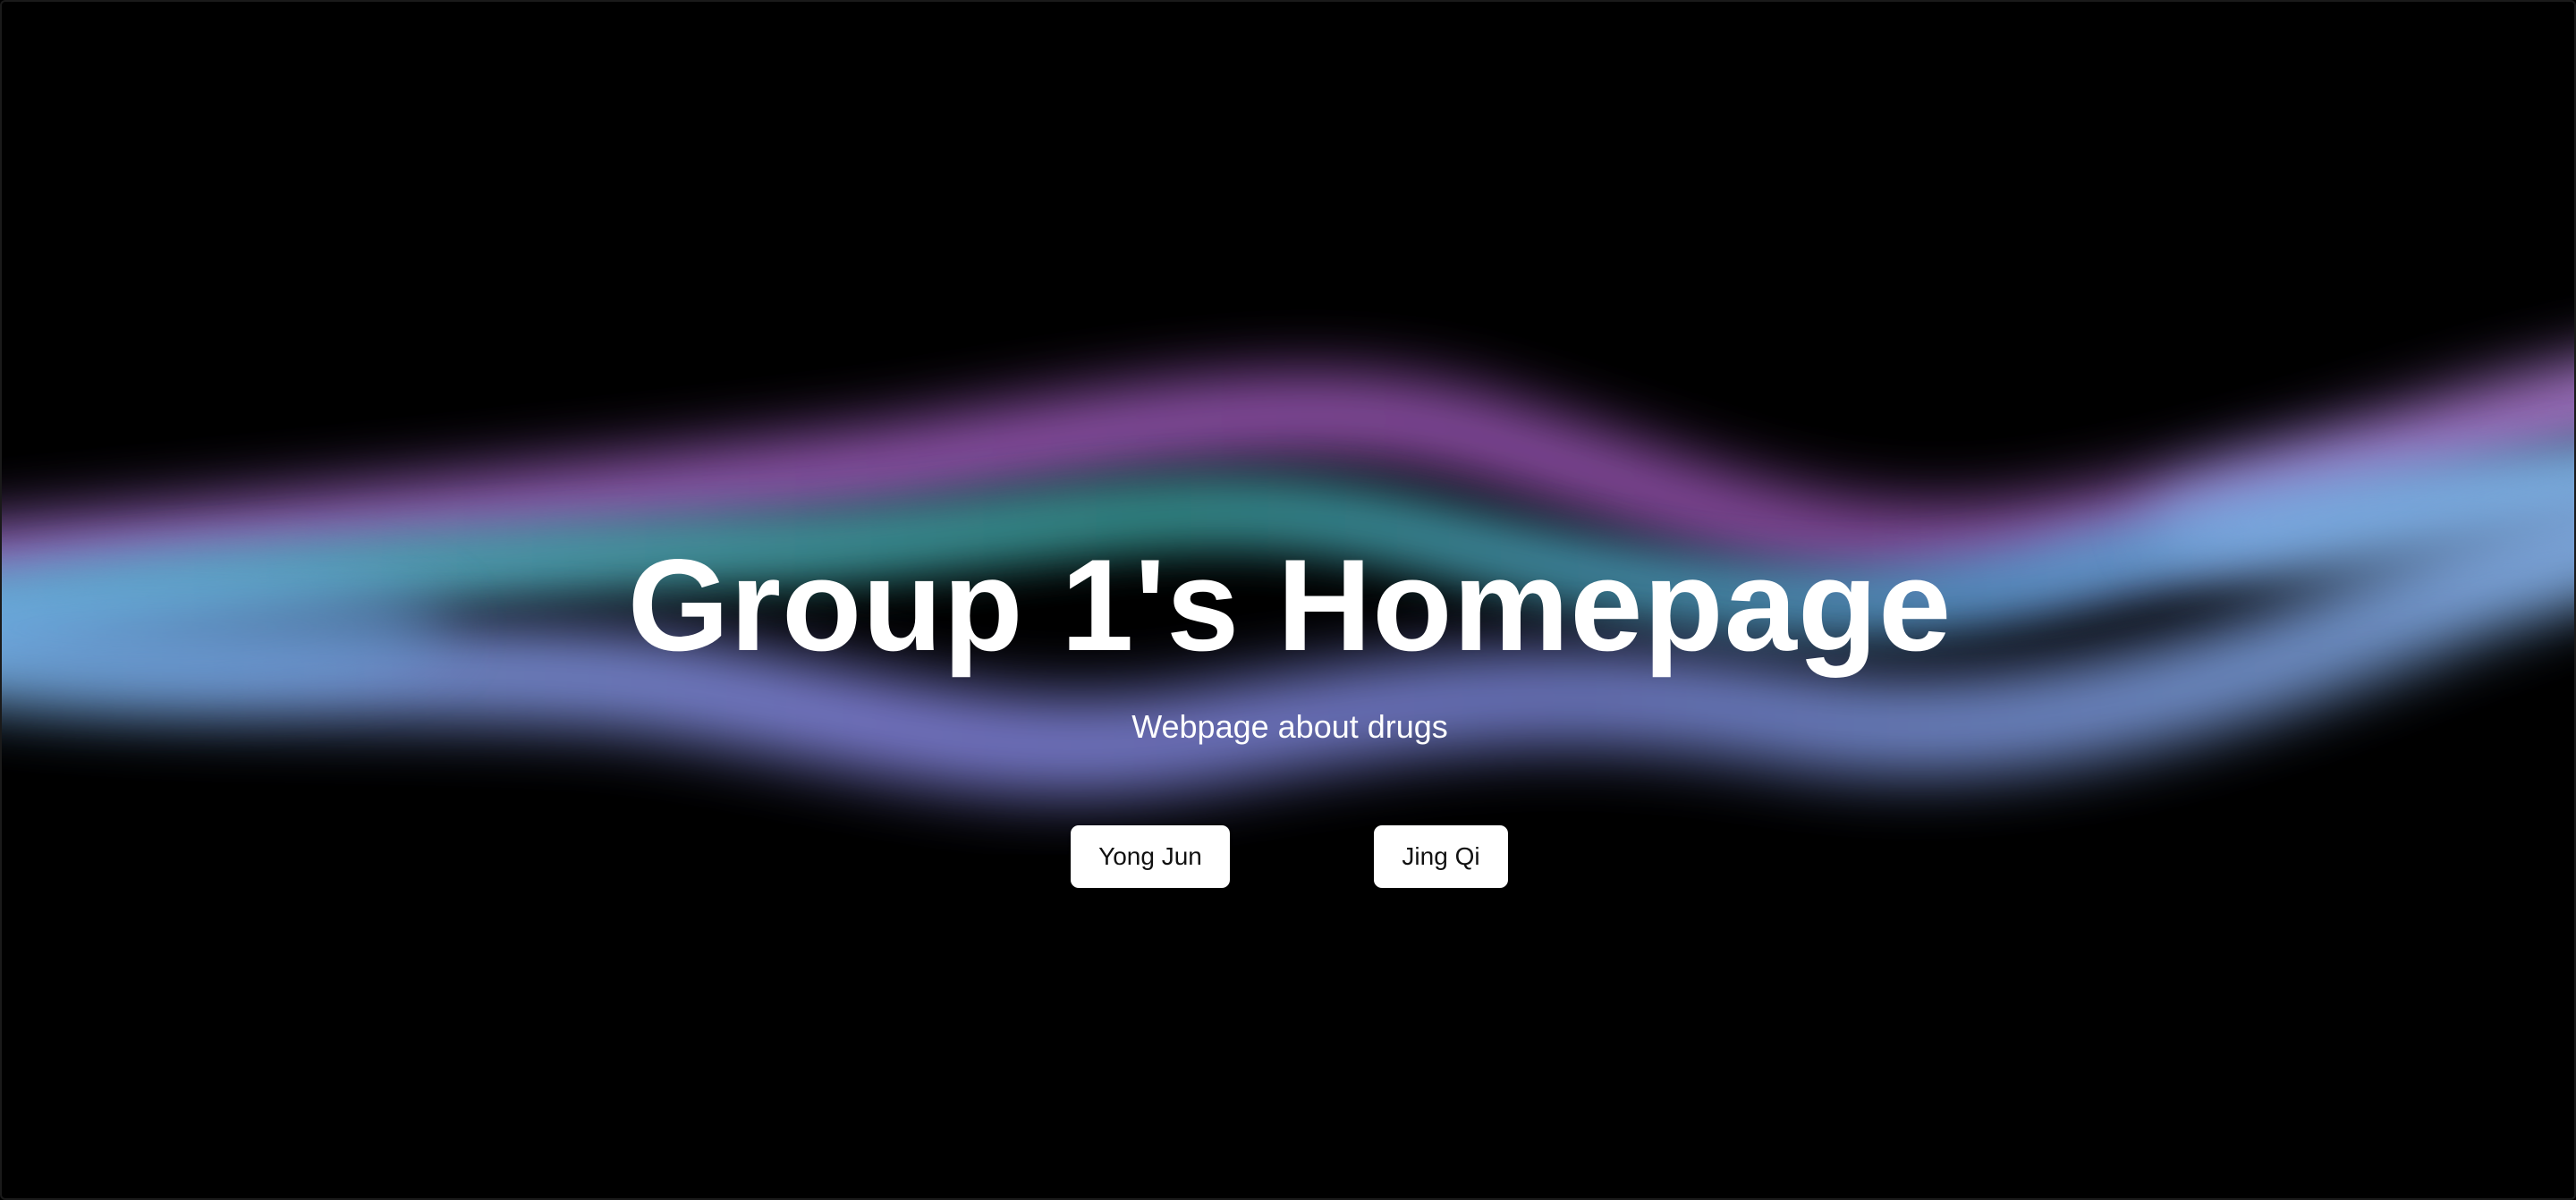  What do you see at coordinates (1441, 857) in the screenshot?
I see `jing-qi-button: Jing Qi` at bounding box center [1441, 857].